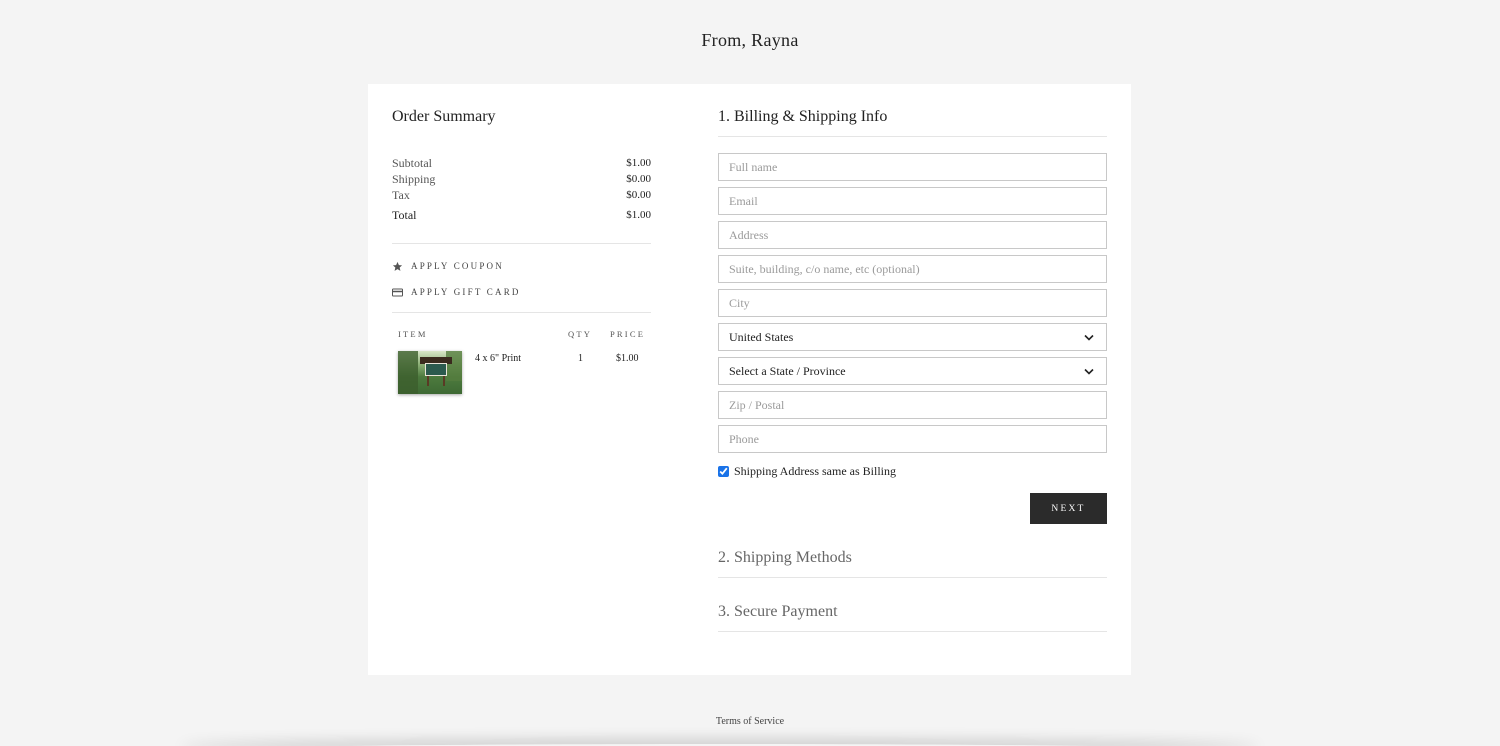  I want to click on email-field, so click(912, 201).